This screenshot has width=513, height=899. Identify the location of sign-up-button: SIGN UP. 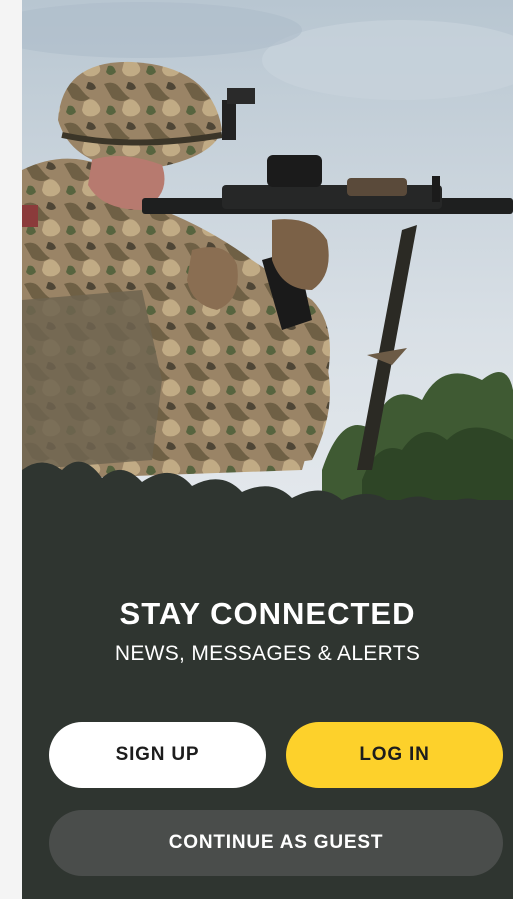
(157, 755).